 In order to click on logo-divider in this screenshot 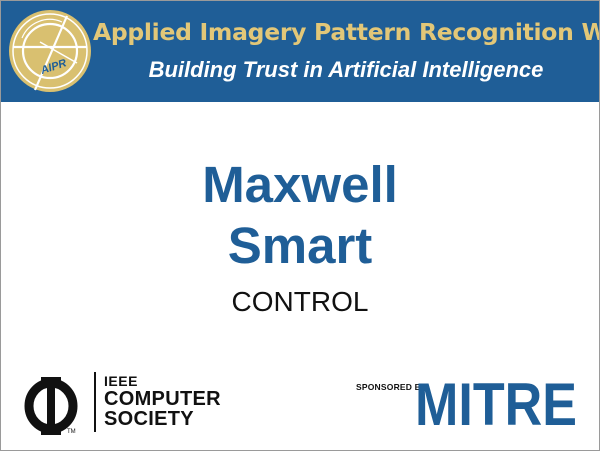, I will do `click(95, 402)`.